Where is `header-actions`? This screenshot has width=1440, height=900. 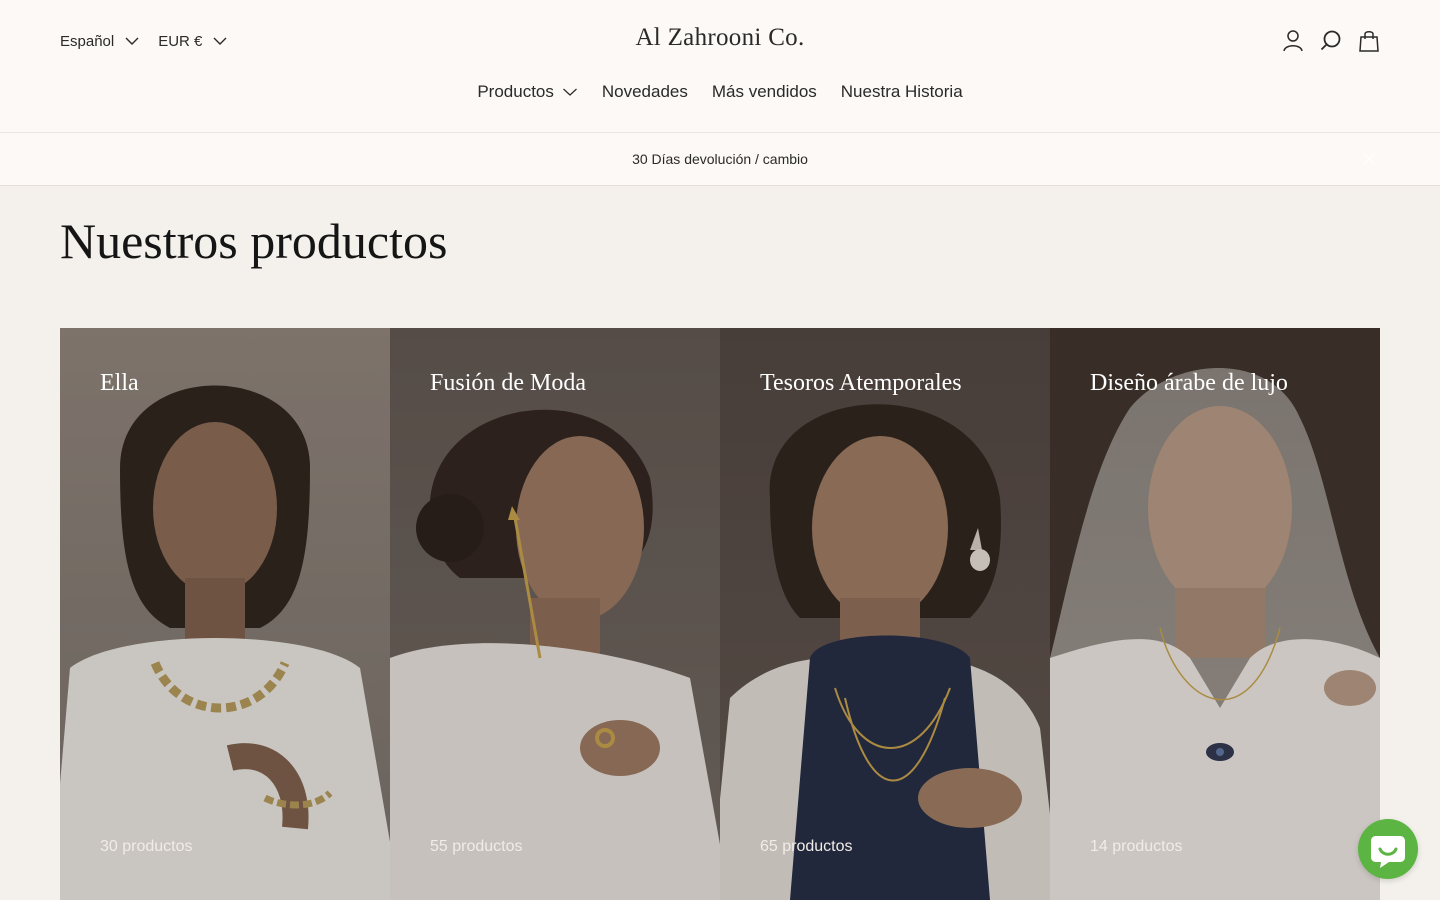 header-actions is located at coordinates (1331, 41).